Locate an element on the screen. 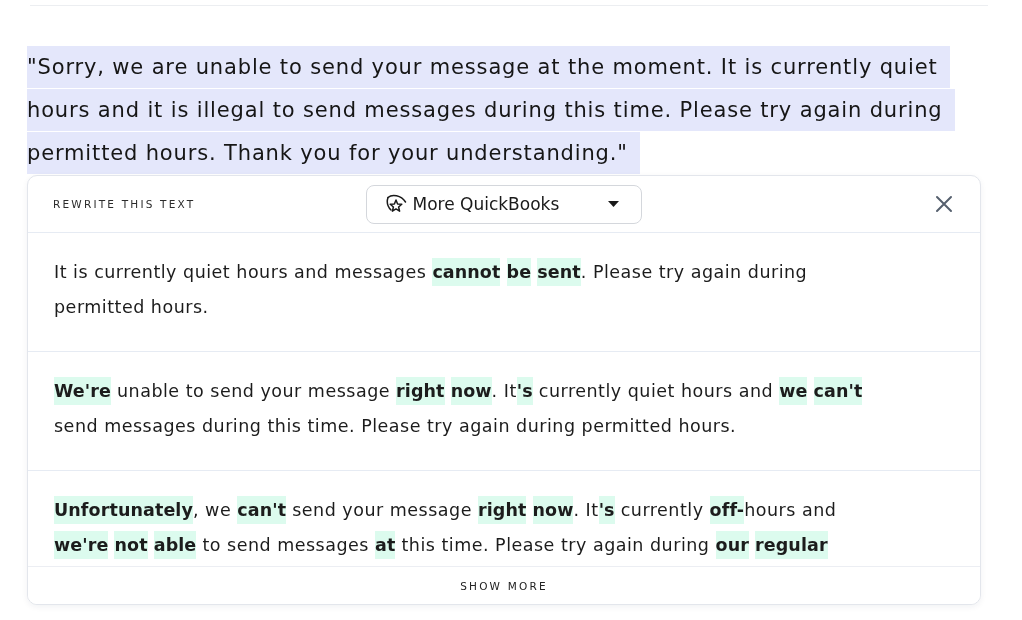  suggestion-text: It is currently quiet hours and messages cannot be sent. Please try again during permitted hours. is located at coordinates (460, 290).